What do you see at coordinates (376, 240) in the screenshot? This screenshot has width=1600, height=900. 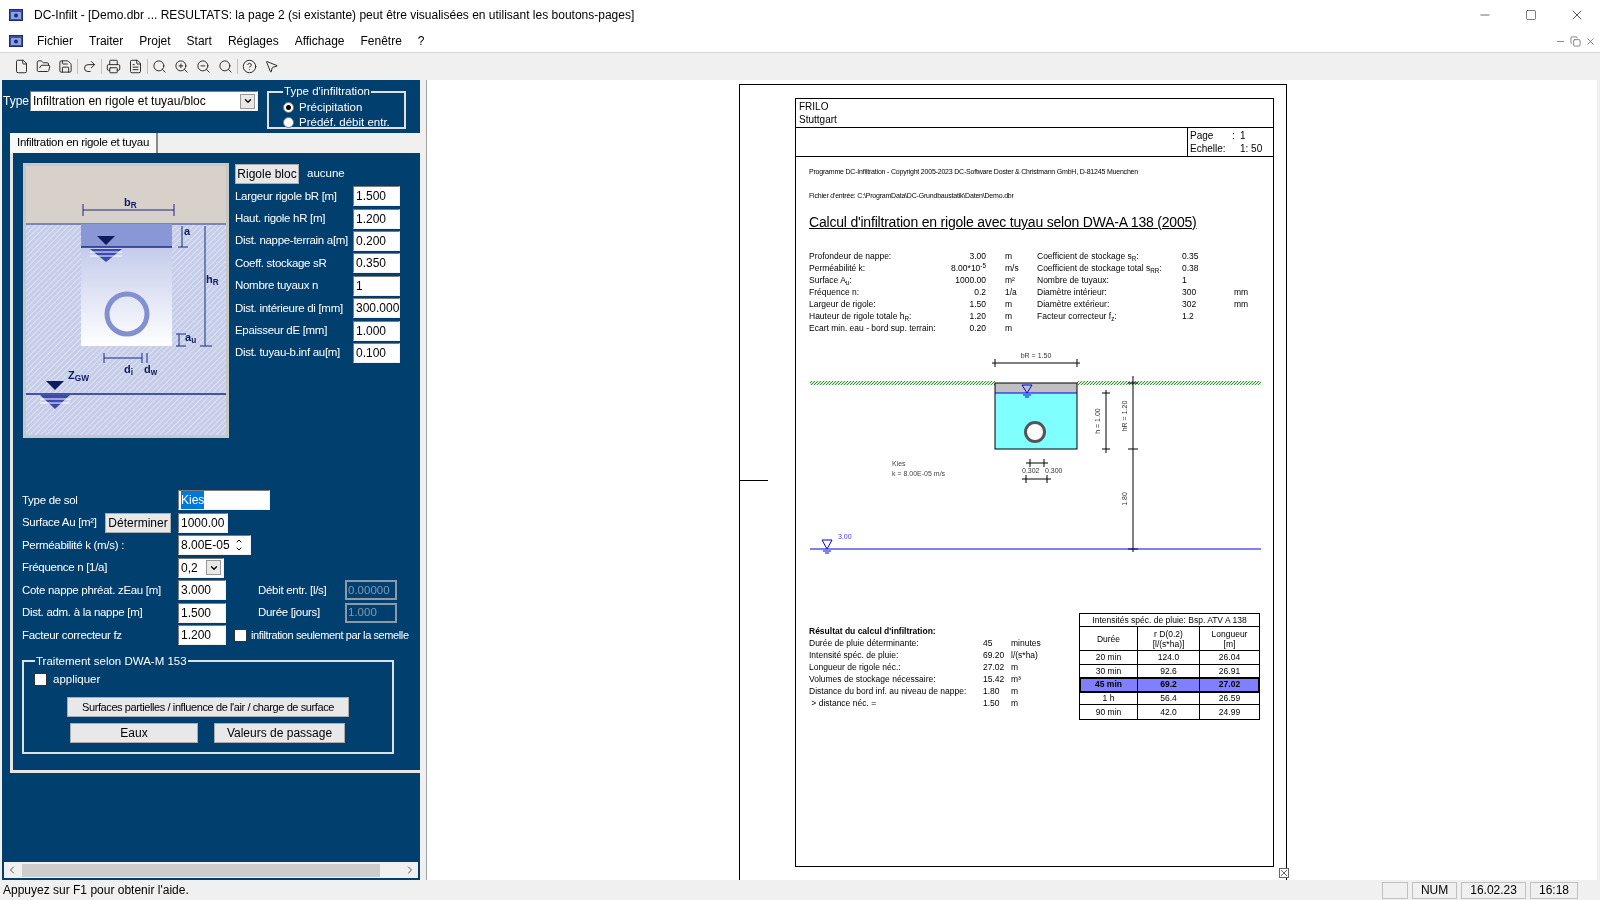 I see `input-field: 0.200` at bounding box center [376, 240].